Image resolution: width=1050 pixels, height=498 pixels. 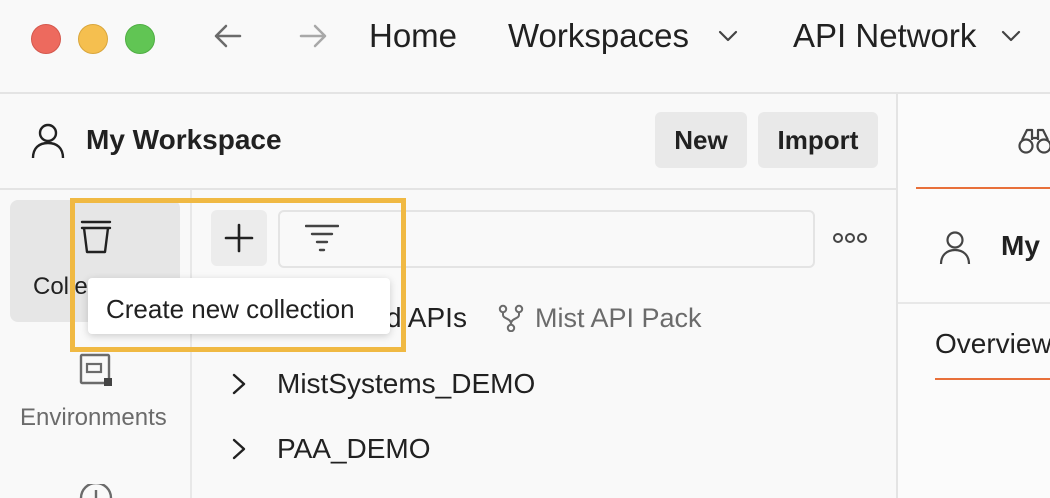 I want to click on maximize-window-button, so click(x=140, y=39).